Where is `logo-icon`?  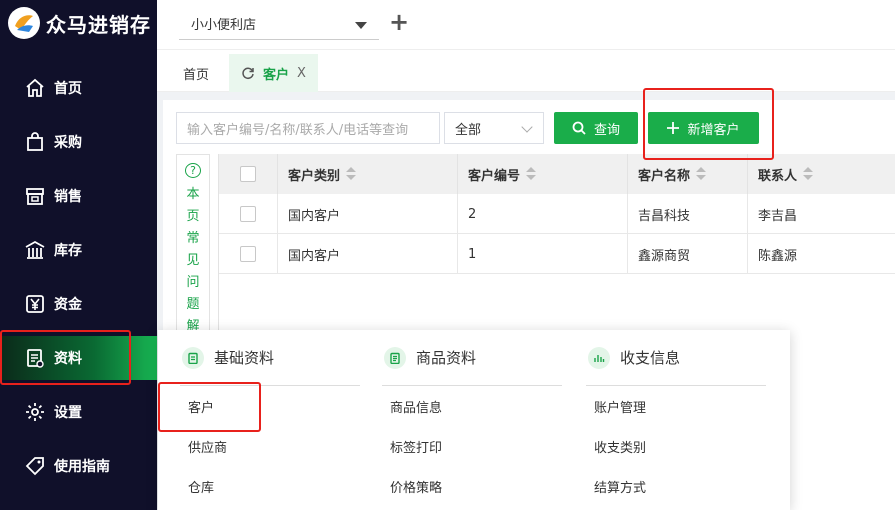 logo-icon is located at coordinates (24, 23).